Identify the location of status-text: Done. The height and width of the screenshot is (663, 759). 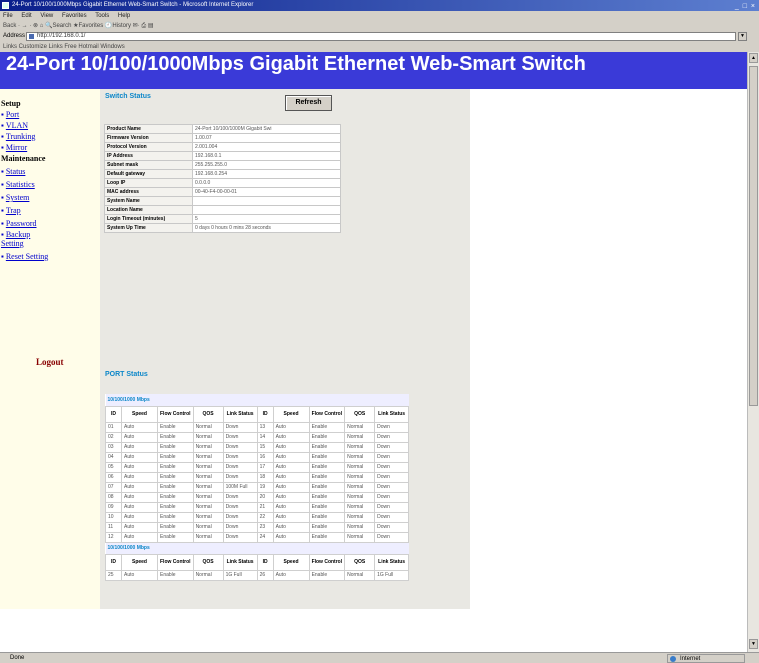
(17, 658).